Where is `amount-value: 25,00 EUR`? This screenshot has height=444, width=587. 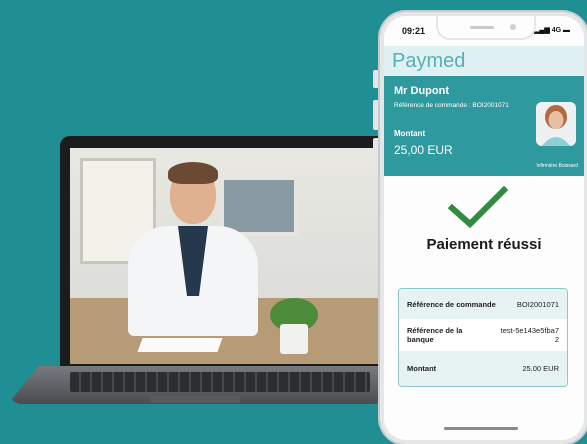 amount-value: 25,00 EUR is located at coordinates (423, 150).